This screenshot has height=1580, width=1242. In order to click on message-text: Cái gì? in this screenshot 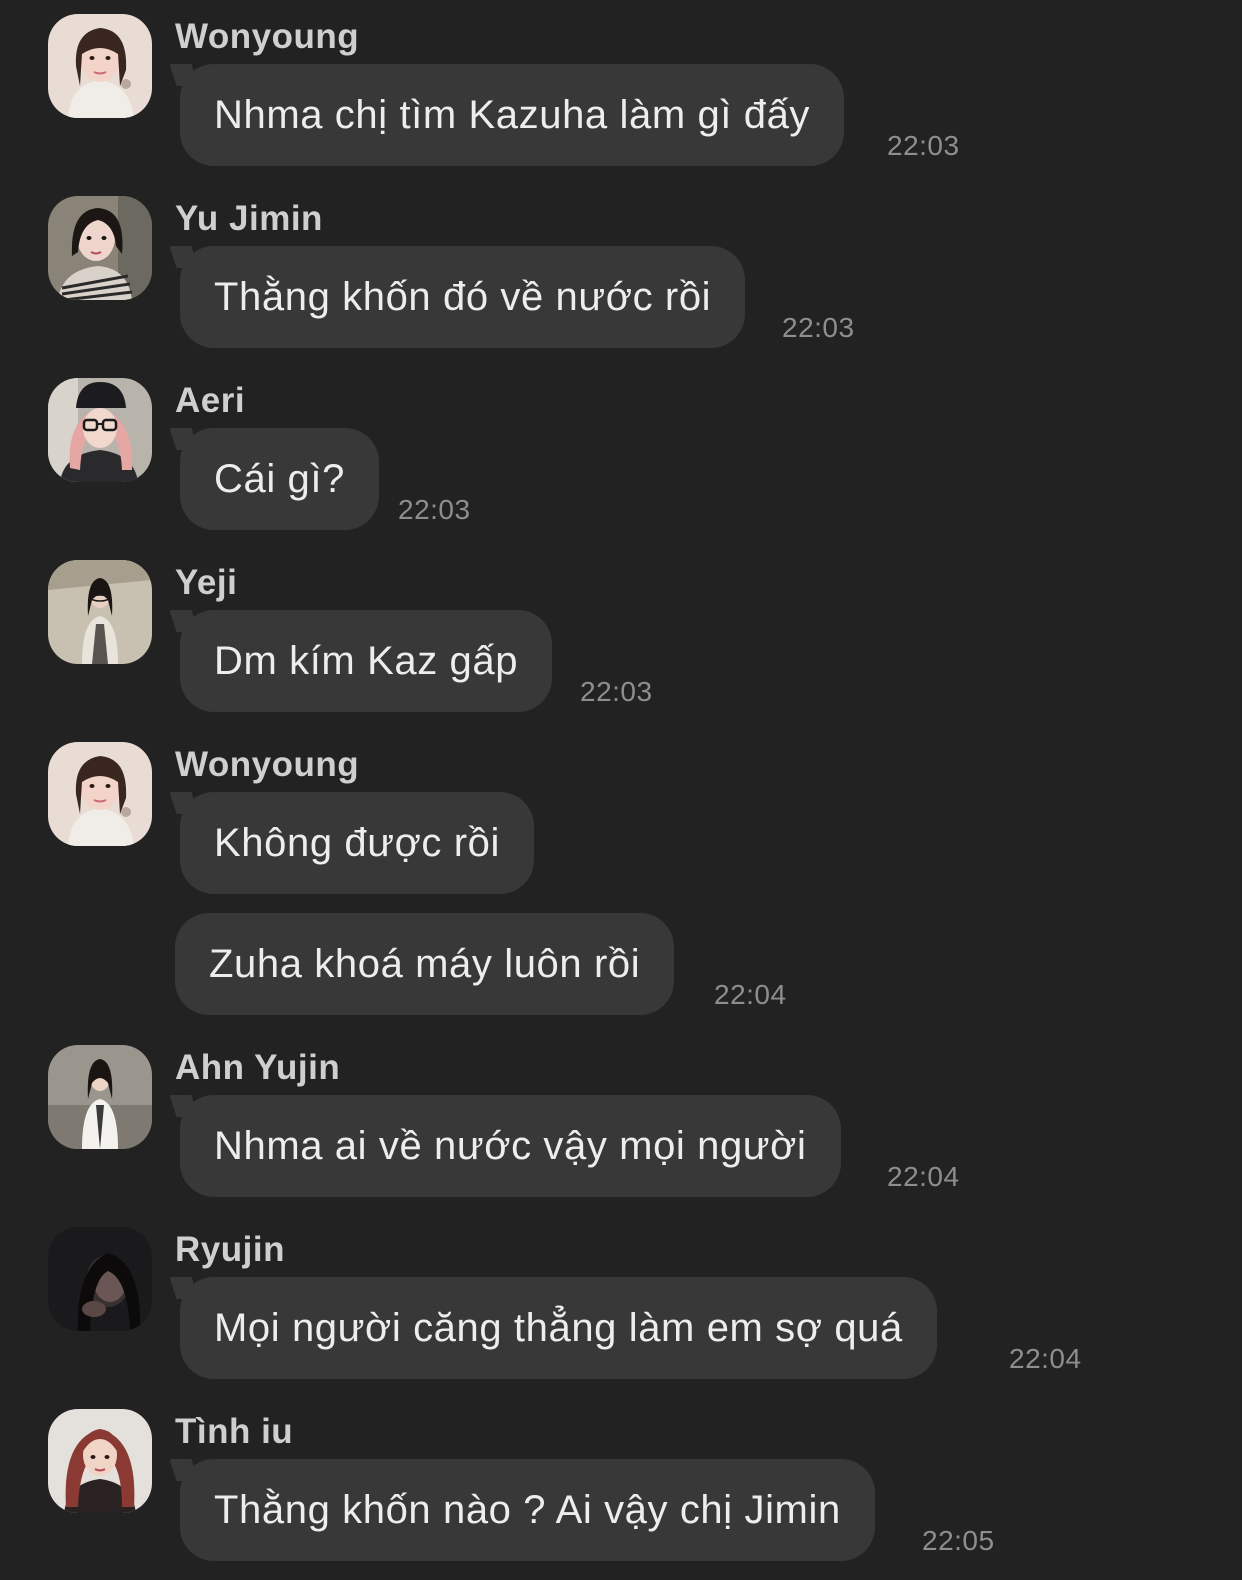, I will do `click(279, 478)`.